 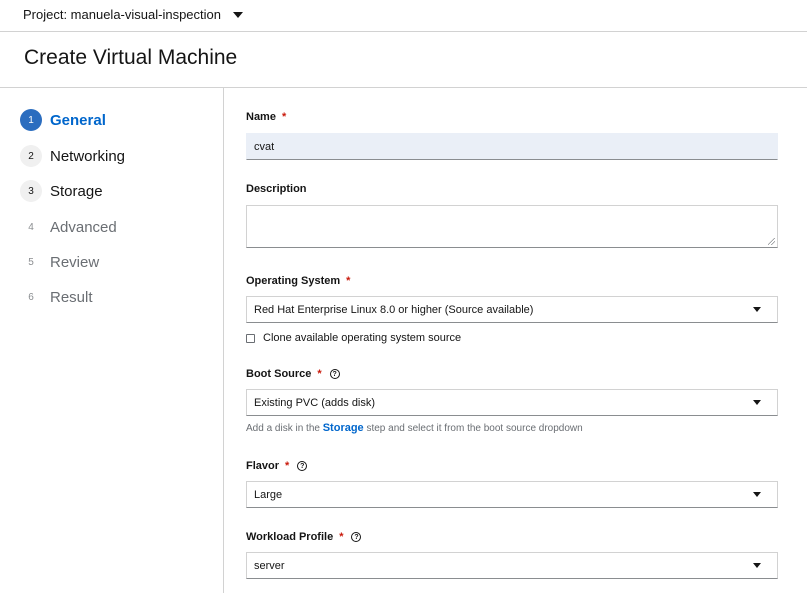 What do you see at coordinates (512, 565) in the screenshot?
I see `workload-select: server` at bounding box center [512, 565].